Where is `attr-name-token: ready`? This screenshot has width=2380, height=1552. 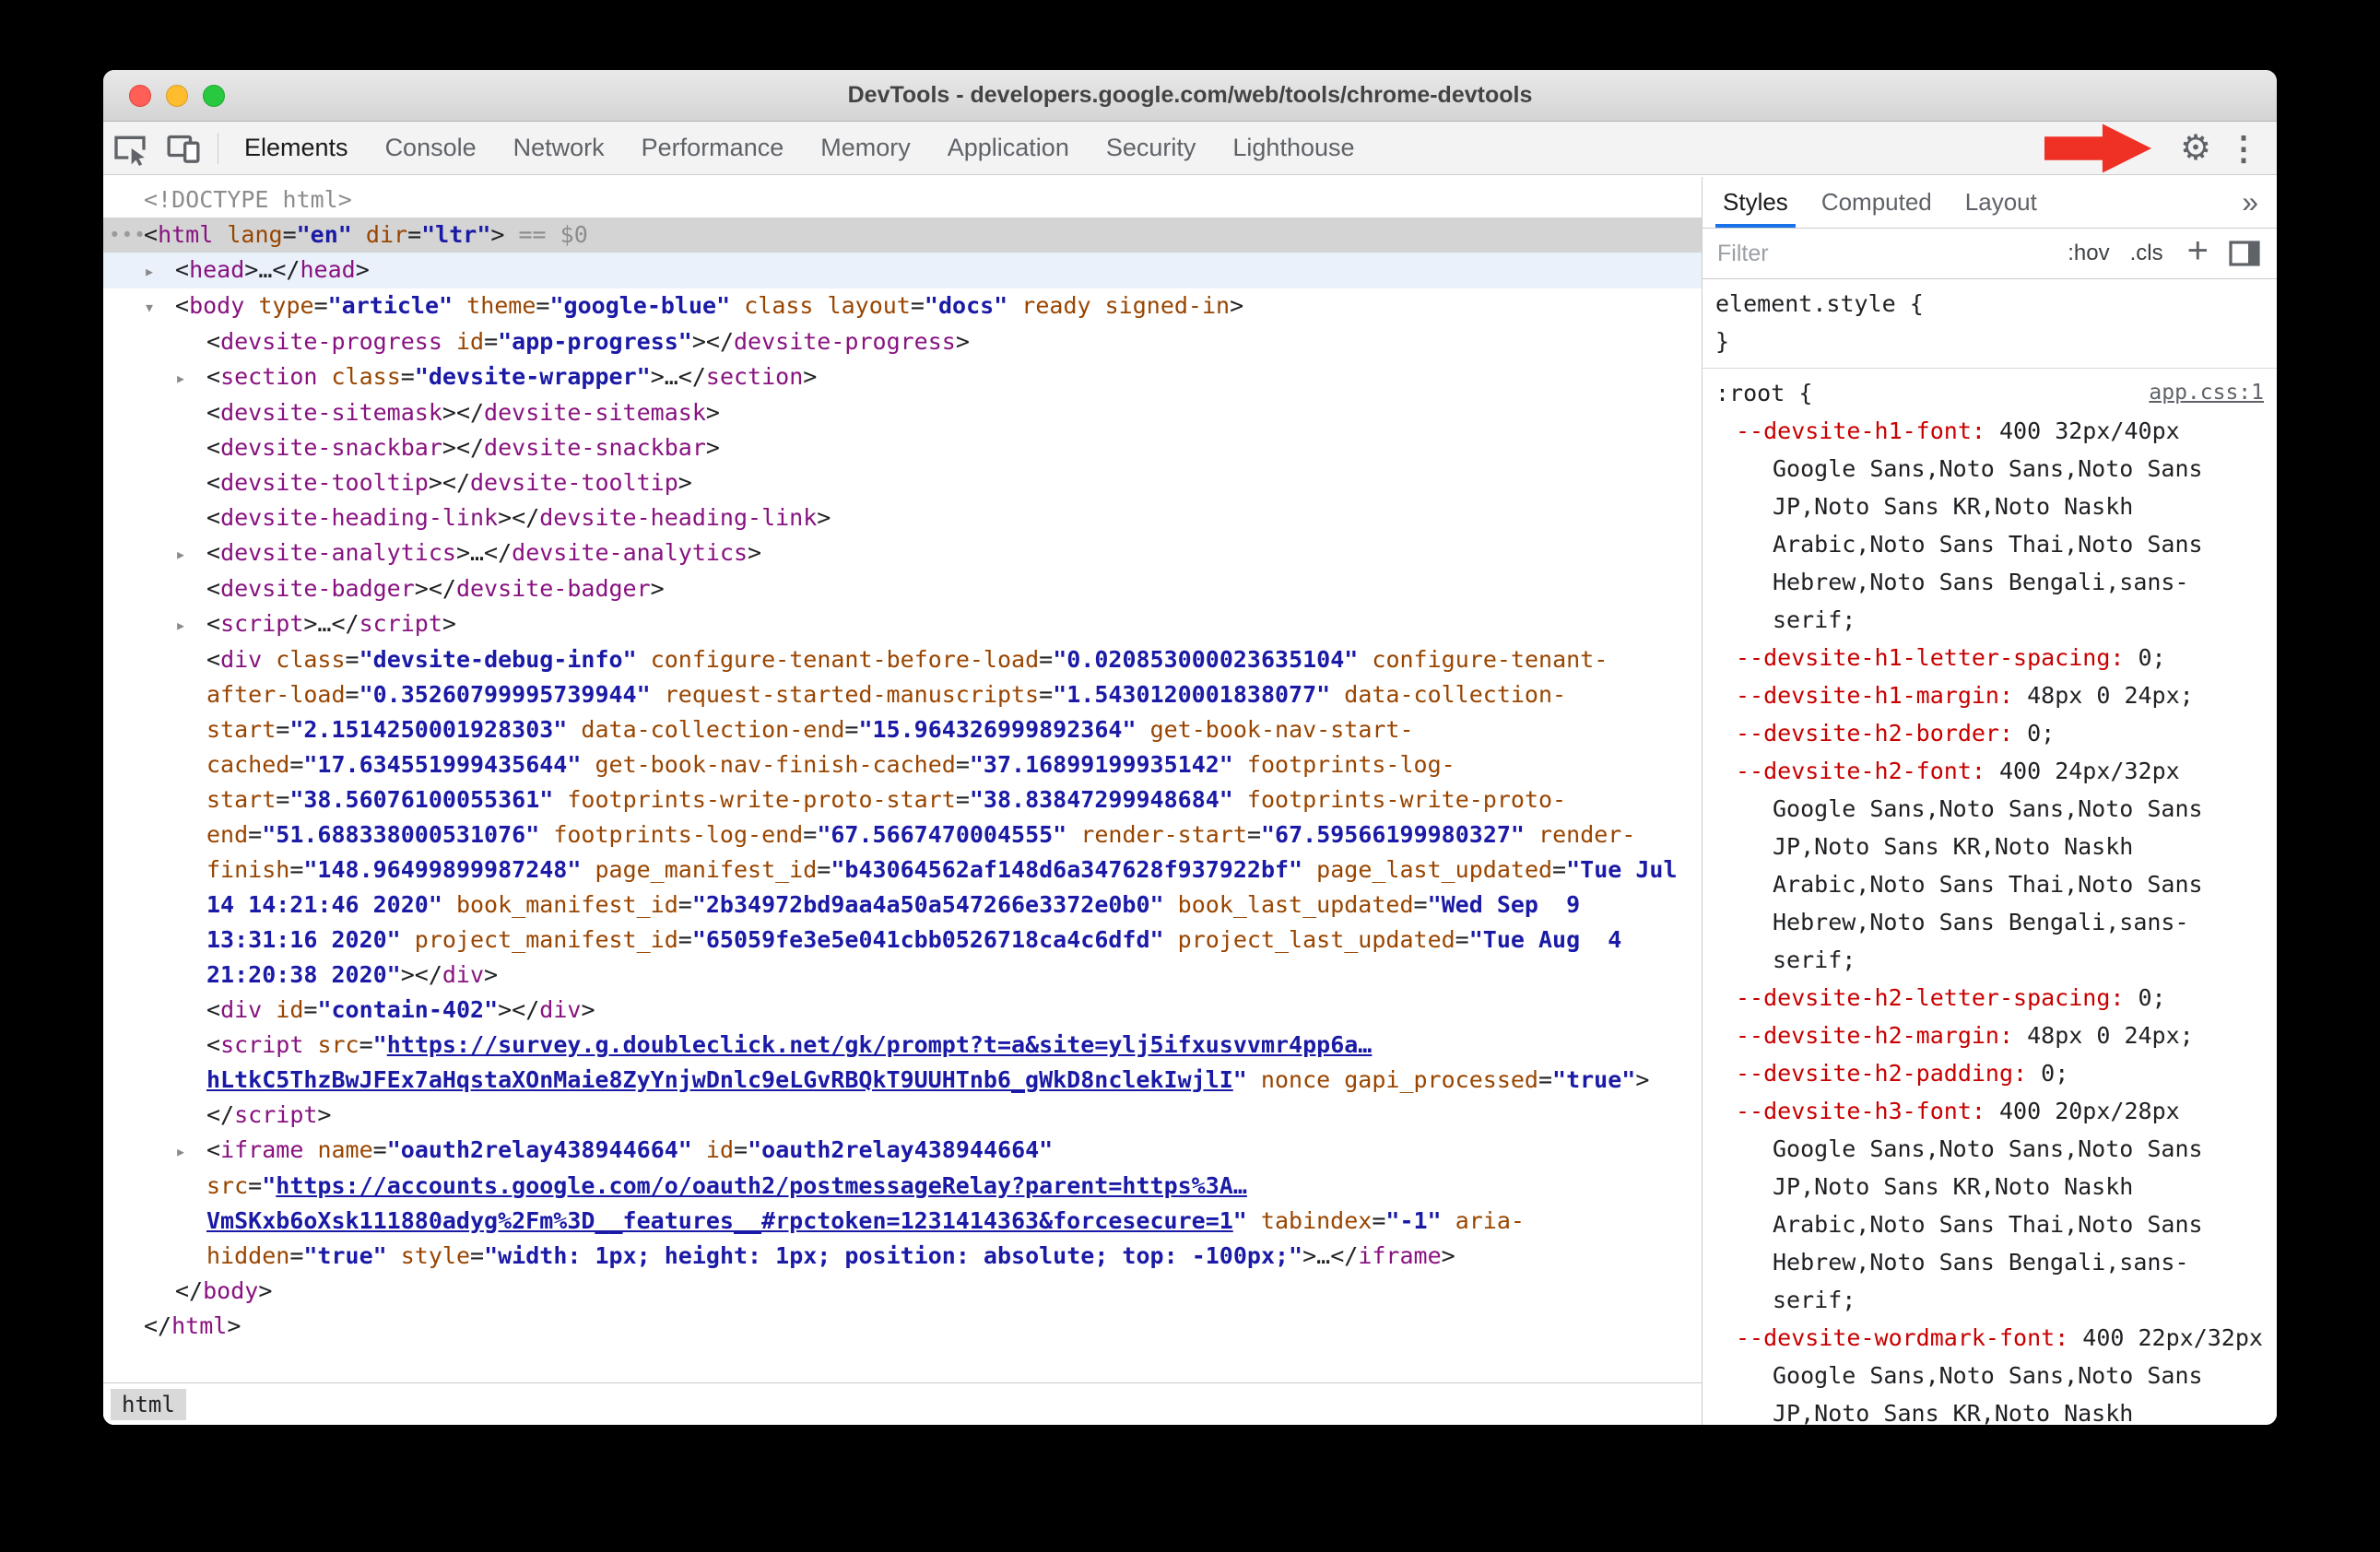 attr-name-token: ready is located at coordinates (1056, 305).